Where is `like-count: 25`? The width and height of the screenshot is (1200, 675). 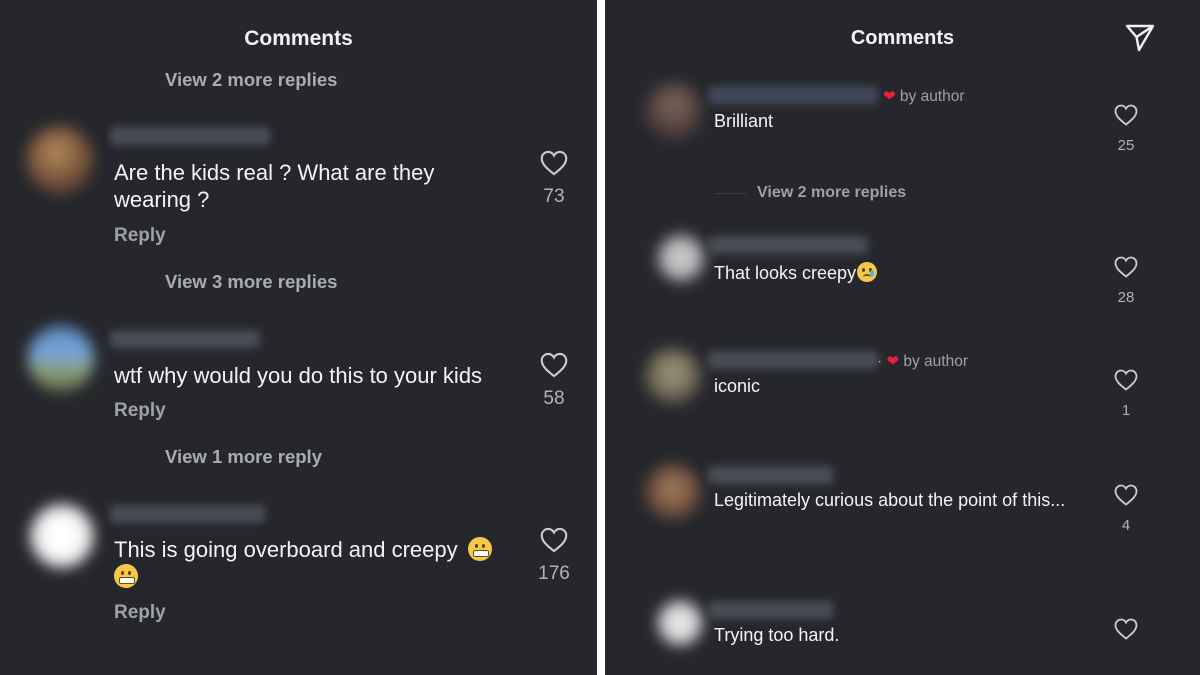 like-count: 25 is located at coordinates (1126, 145).